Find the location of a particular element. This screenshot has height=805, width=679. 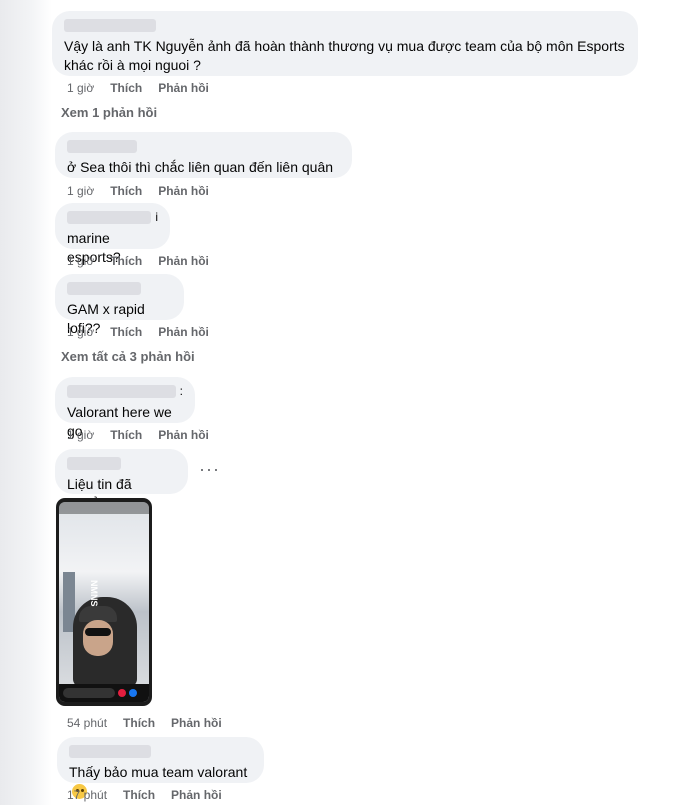

comment-bubble-5: : Valorant here we go is located at coordinates (125, 408).